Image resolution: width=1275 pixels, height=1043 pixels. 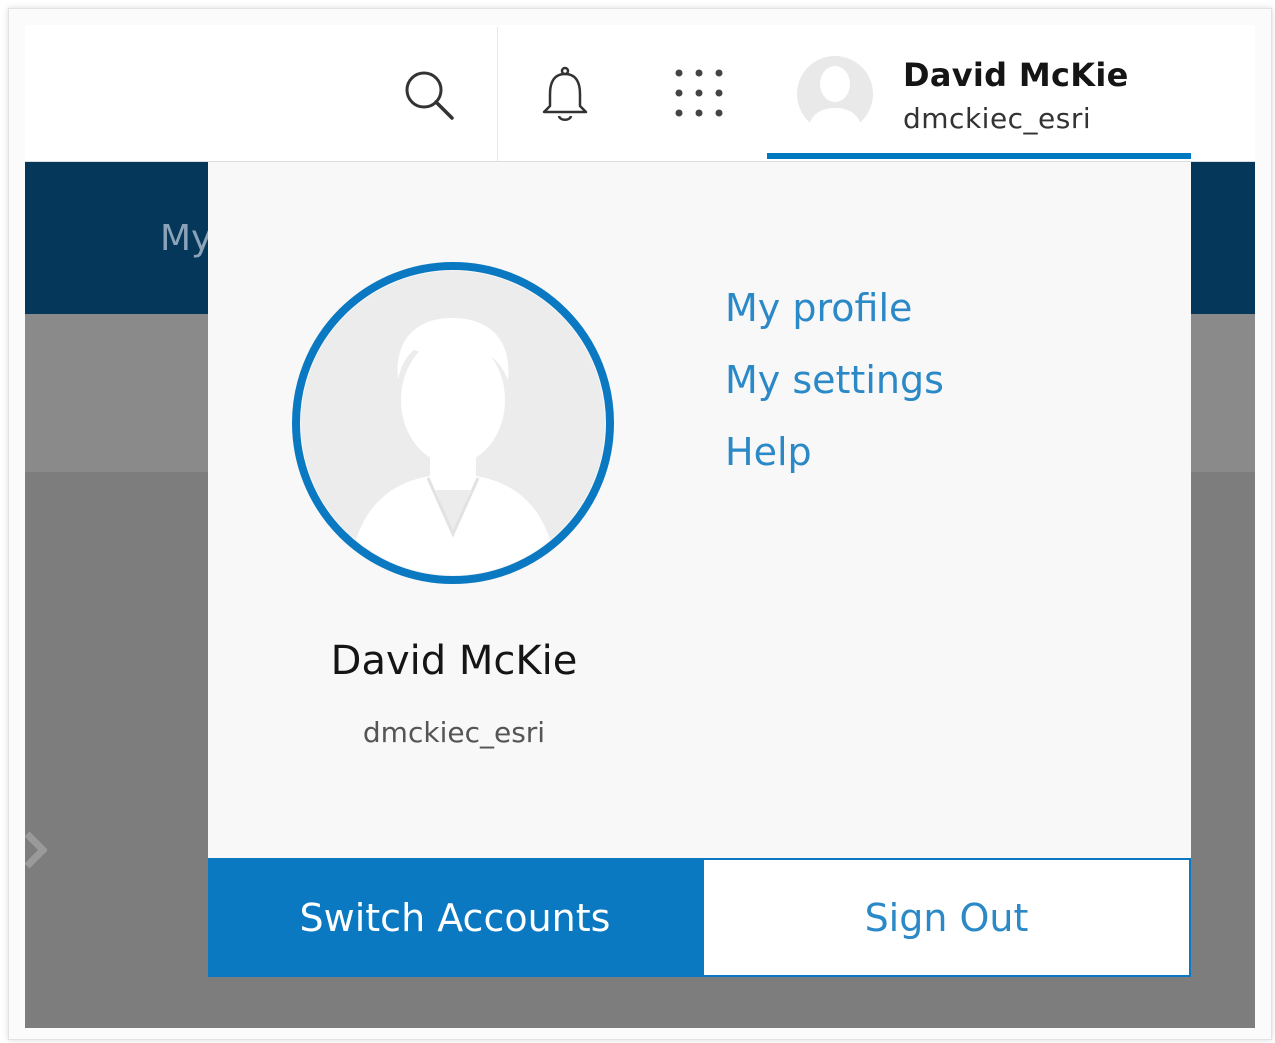 I want to click on my-settings-link: My settings, so click(x=834, y=380).